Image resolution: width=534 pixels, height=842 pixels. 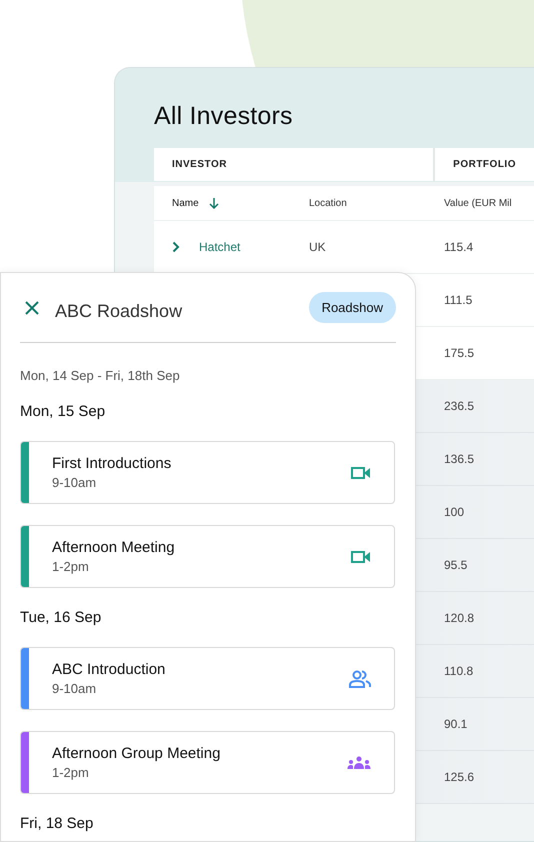 What do you see at coordinates (112, 463) in the screenshot?
I see `event-title: First Introductions` at bounding box center [112, 463].